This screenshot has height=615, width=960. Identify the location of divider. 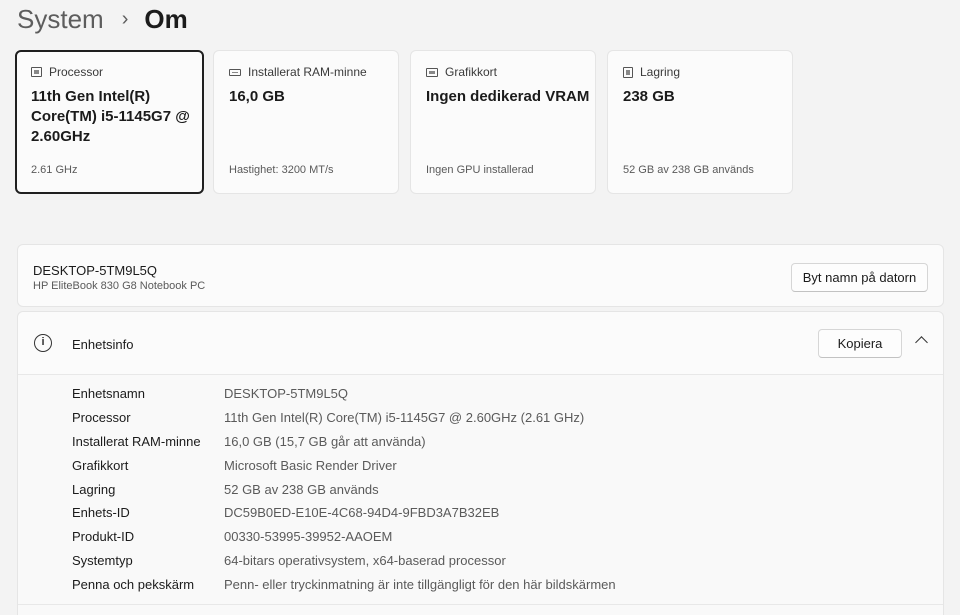
(480, 604).